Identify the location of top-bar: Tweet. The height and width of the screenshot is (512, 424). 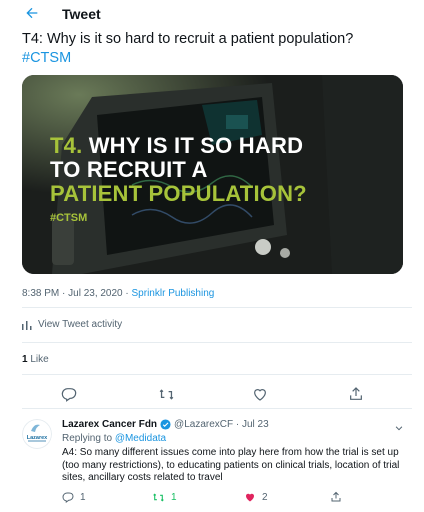
(212, 14).